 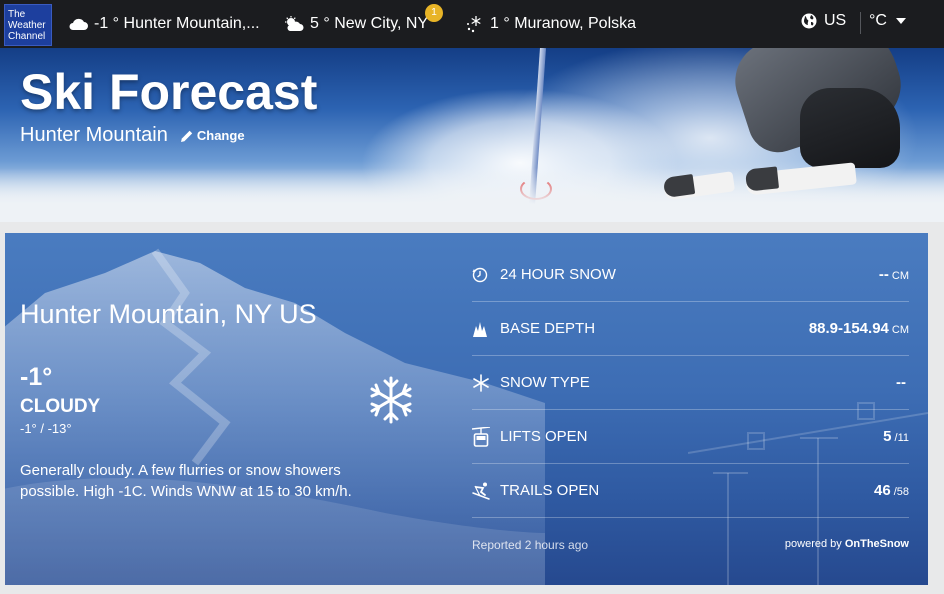 I want to click on partly-cloudy-icon, so click(x=294, y=23).